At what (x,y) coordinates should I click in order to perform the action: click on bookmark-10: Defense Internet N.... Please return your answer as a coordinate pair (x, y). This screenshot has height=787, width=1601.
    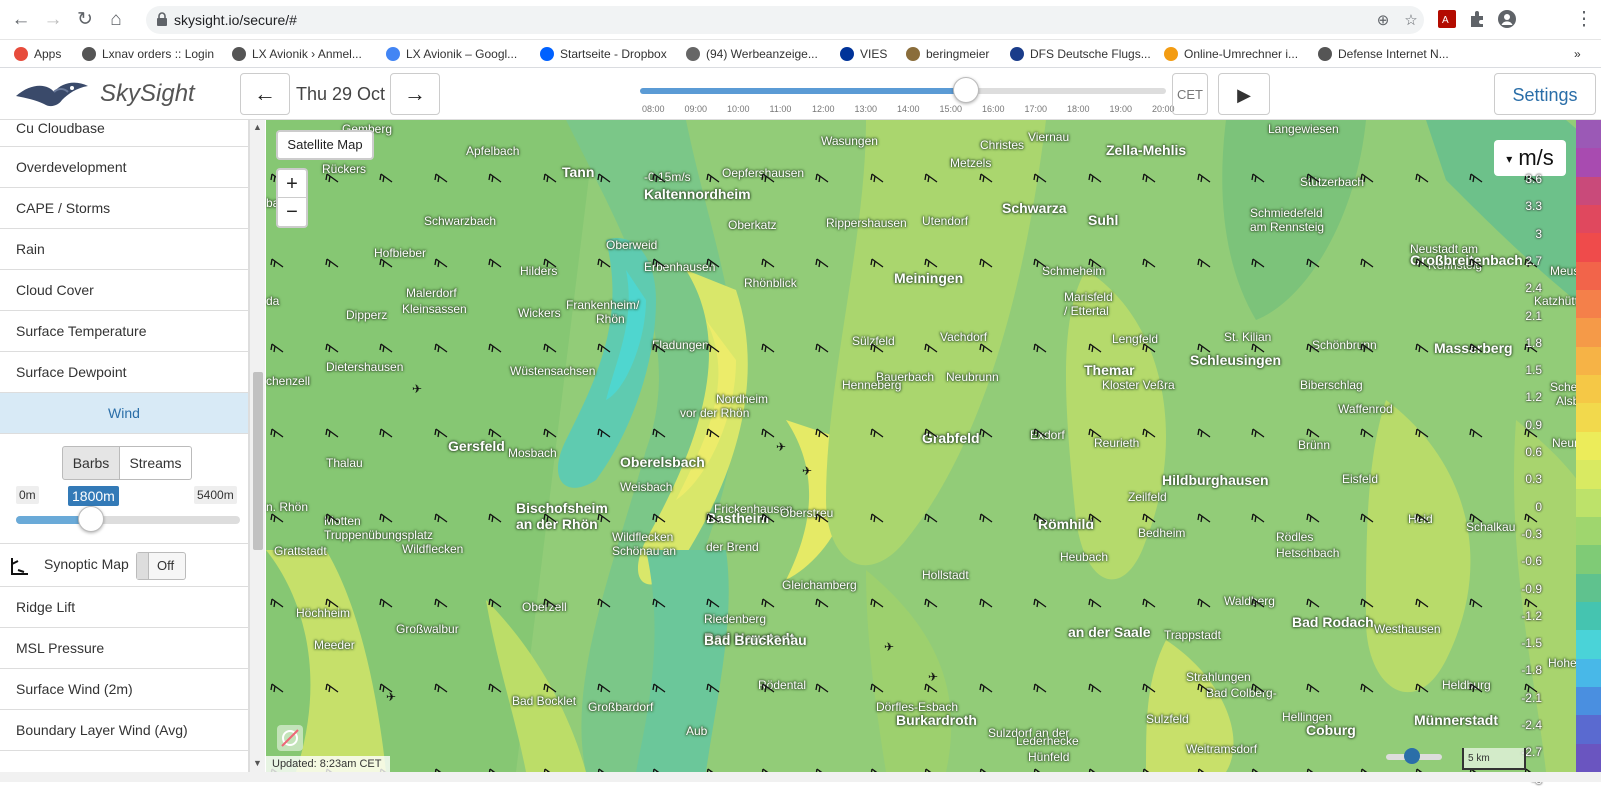
    Looking at the image, I should click on (1383, 54).